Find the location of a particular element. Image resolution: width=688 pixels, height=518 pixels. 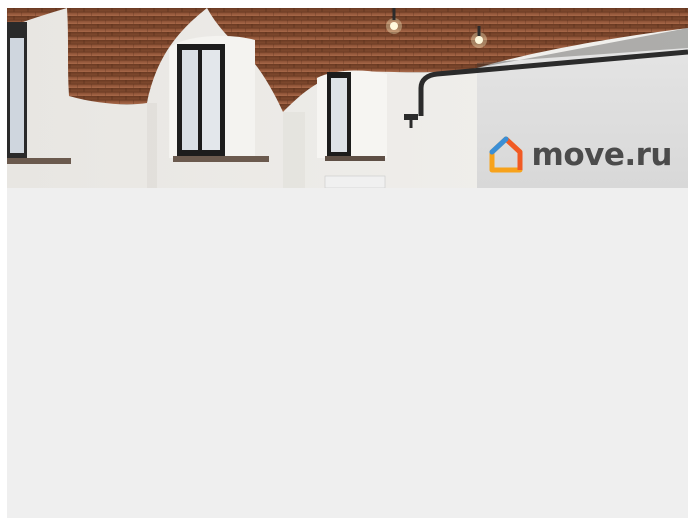

house-logo-icon is located at coordinates (506, 155).